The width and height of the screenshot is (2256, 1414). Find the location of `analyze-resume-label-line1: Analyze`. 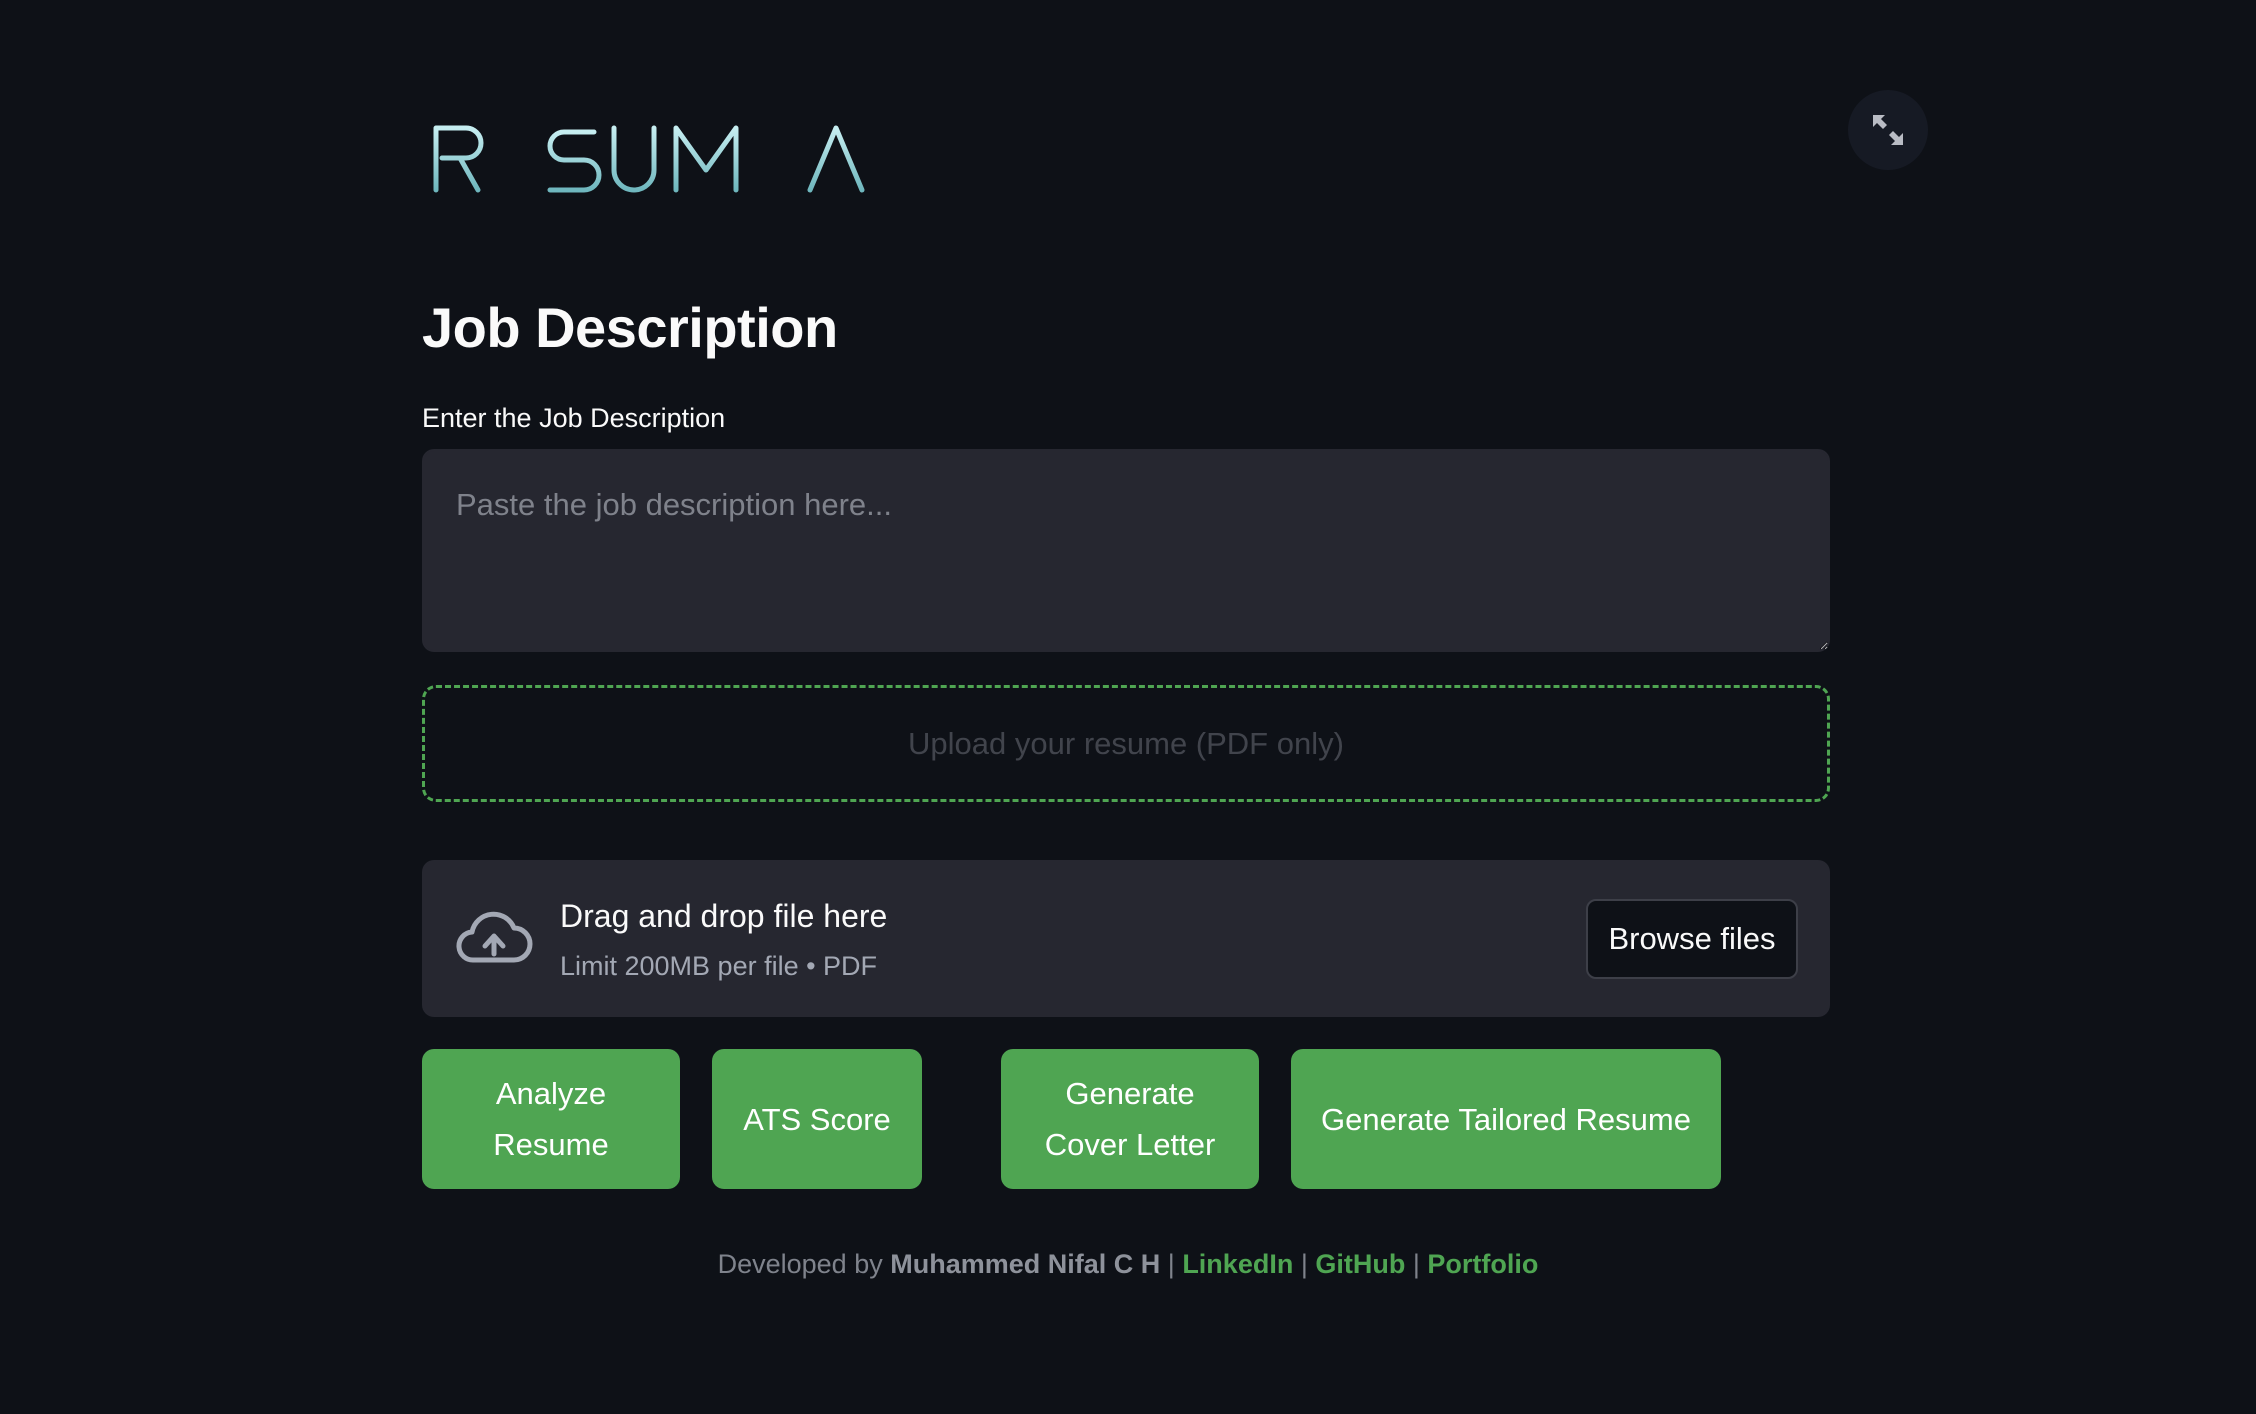

analyze-resume-label-line1: Analyze is located at coordinates (551, 1093).